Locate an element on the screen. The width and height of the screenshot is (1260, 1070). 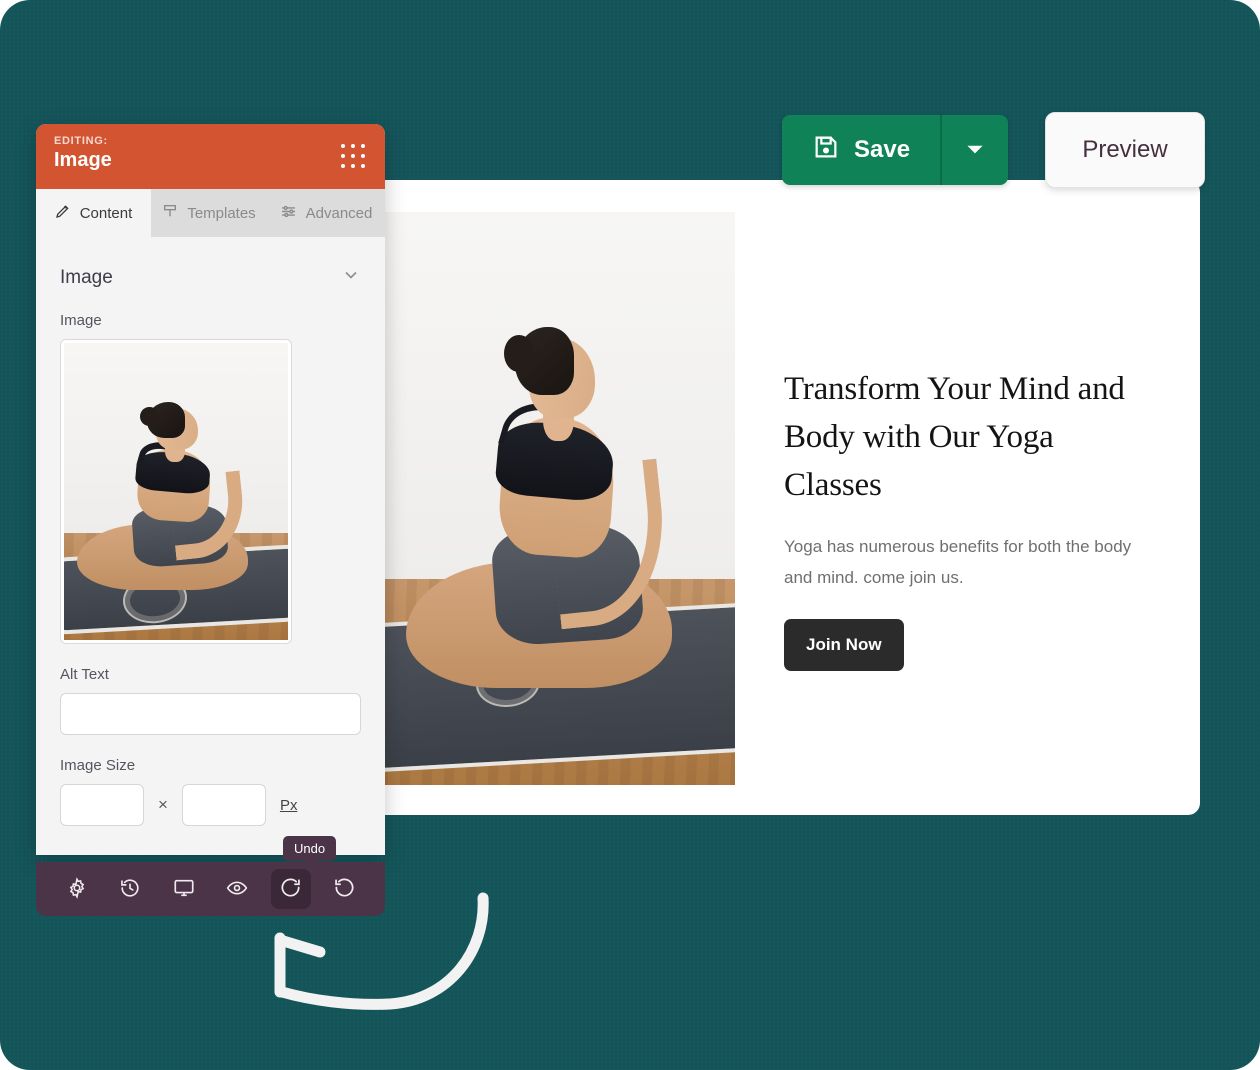
tab-templates: Templates is located at coordinates (209, 213).